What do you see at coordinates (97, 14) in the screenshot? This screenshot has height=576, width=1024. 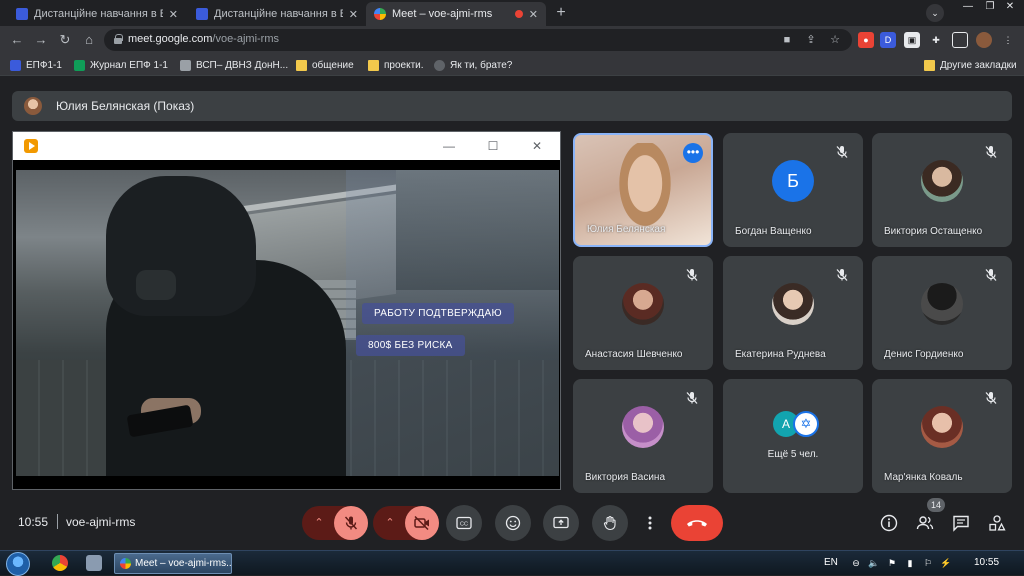 I see `browser-tab-1: Дистанційне навчання в ВСП ✕` at bounding box center [97, 14].